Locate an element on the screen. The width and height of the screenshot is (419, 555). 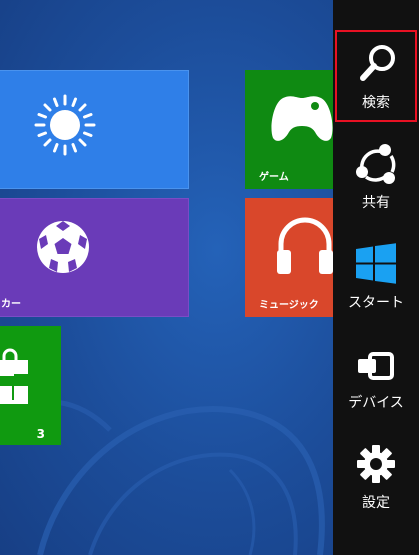
devices-charm: デバイス is located at coordinates (376, 377).